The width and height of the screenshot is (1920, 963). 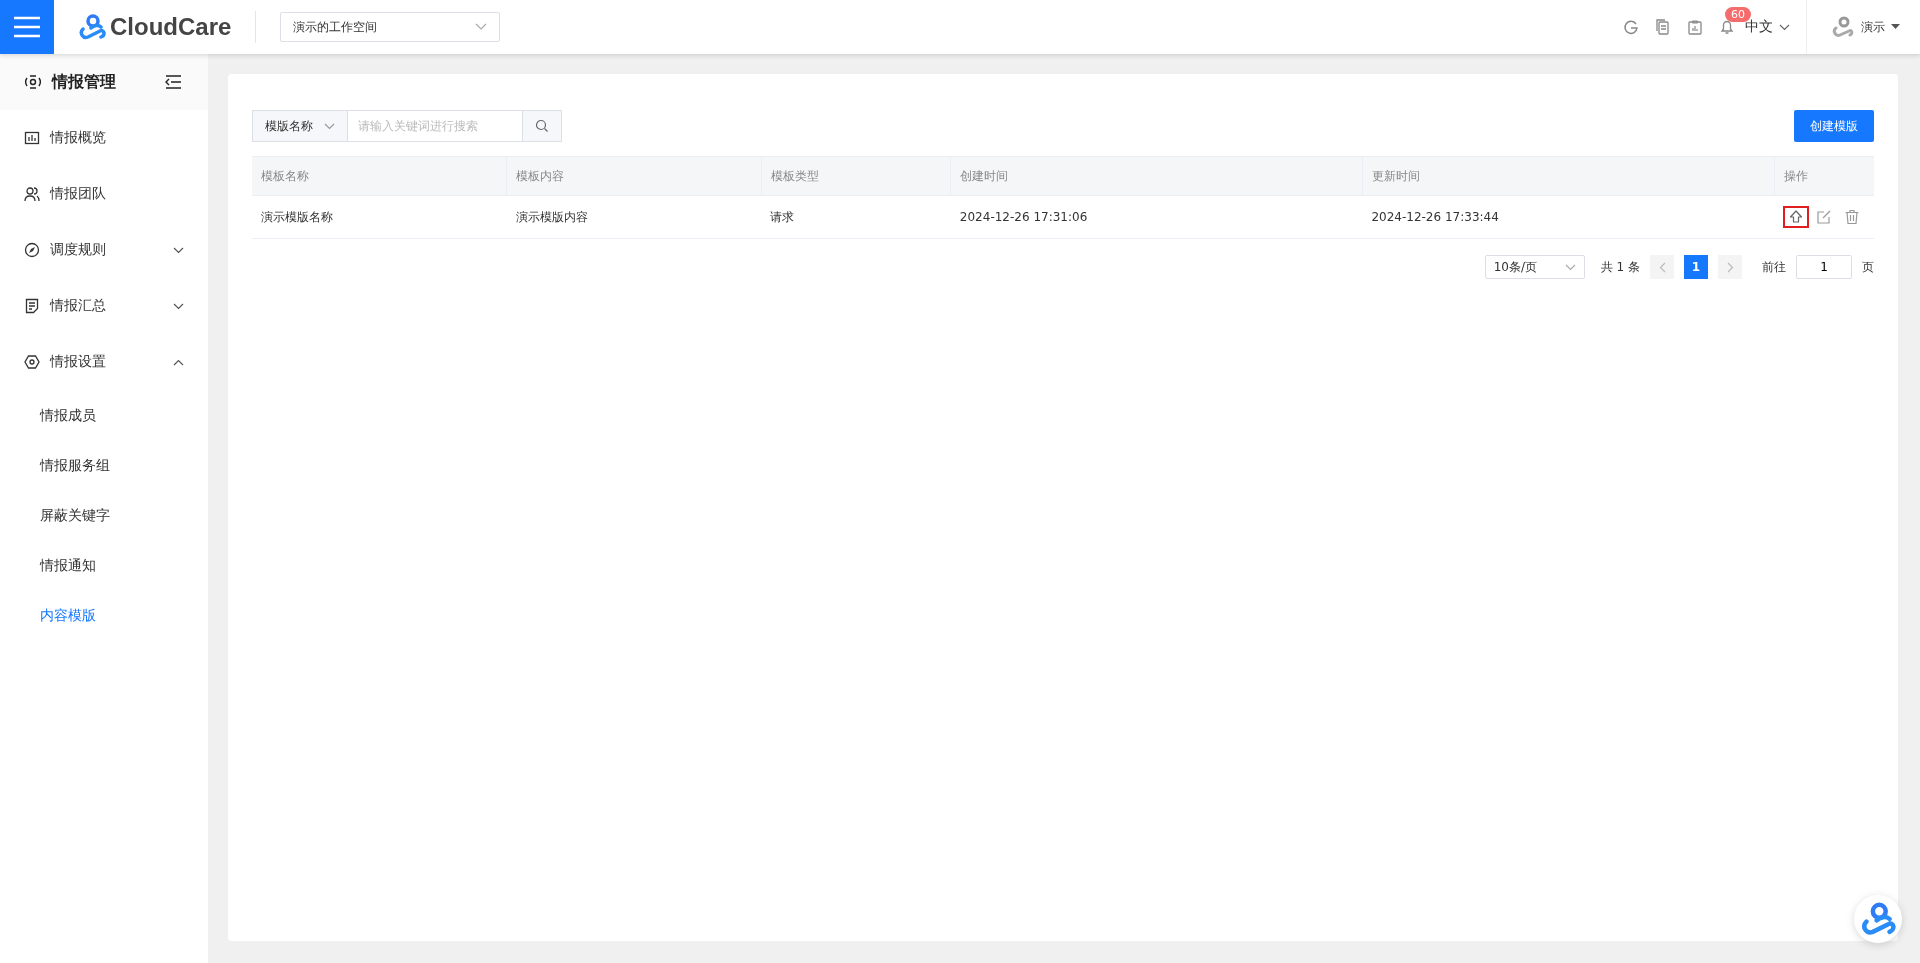 What do you see at coordinates (1795, 175) in the screenshot?
I see `column-header: 操作` at bounding box center [1795, 175].